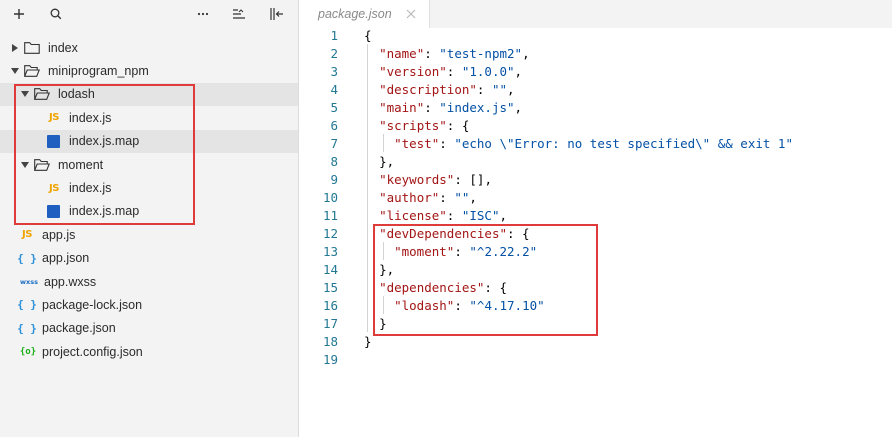 The image size is (892, 437). Describe the element at coordinates (428, 197) in the screenshot. I see `line-text: "author": "",` at that location.